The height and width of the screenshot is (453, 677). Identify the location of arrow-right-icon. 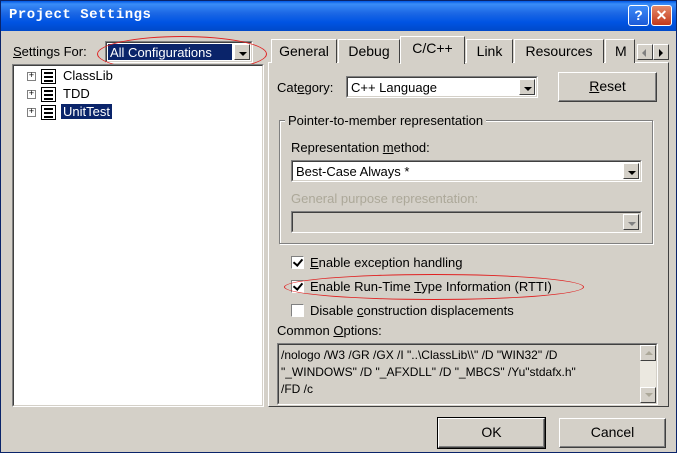
(661, 53).